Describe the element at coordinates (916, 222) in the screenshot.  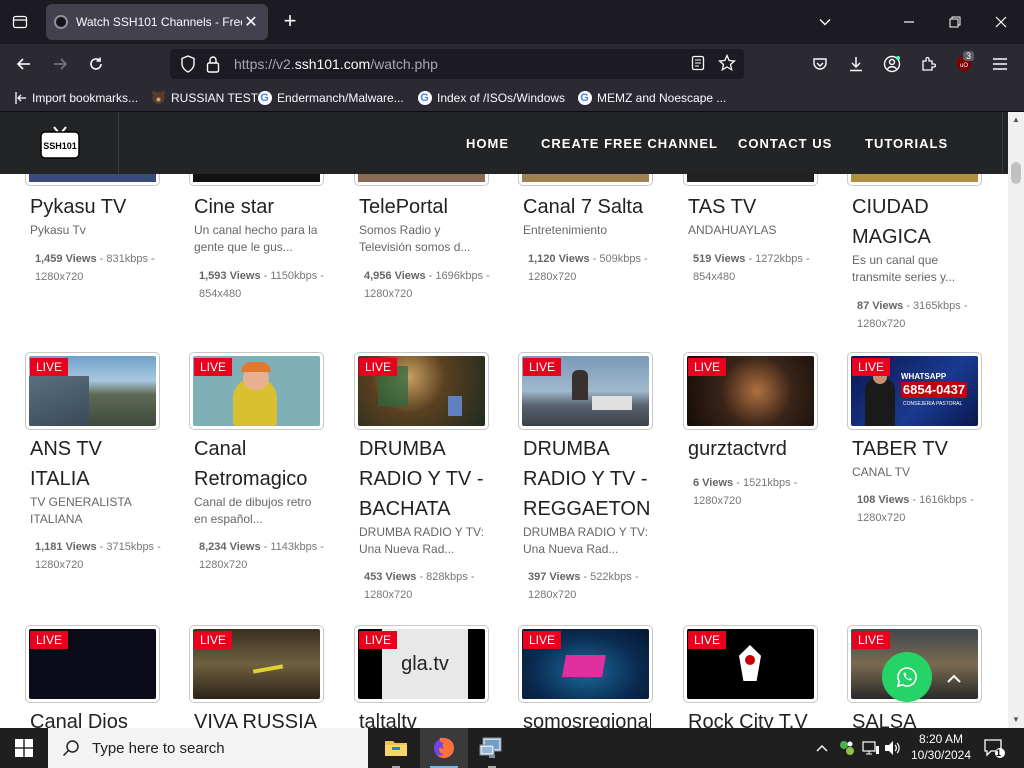
I see `channel-title: CIUDAD MAGICA` at that location.